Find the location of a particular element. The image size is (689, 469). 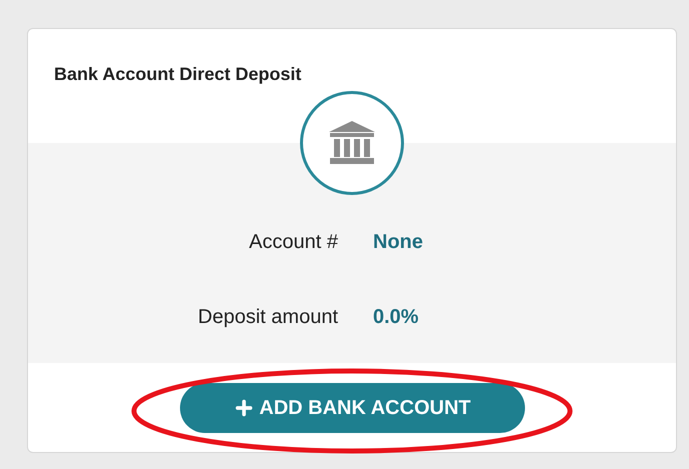

field-label: Deposit amount is located at coordinates (267, 317).